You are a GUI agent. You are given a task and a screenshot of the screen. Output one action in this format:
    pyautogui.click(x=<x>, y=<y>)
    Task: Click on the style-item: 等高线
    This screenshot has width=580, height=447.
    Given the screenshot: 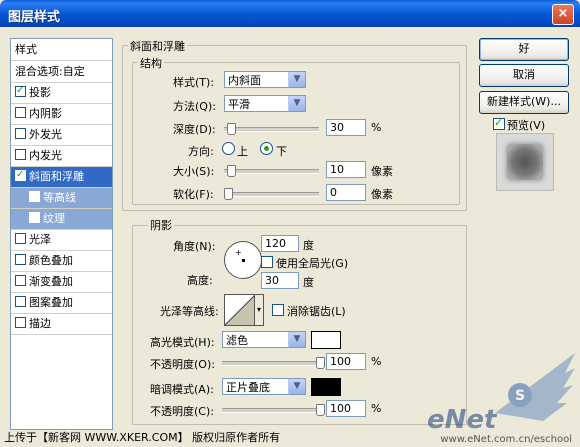 What is the action you would take?
    pyautogui.click(x=61, y=198)
    